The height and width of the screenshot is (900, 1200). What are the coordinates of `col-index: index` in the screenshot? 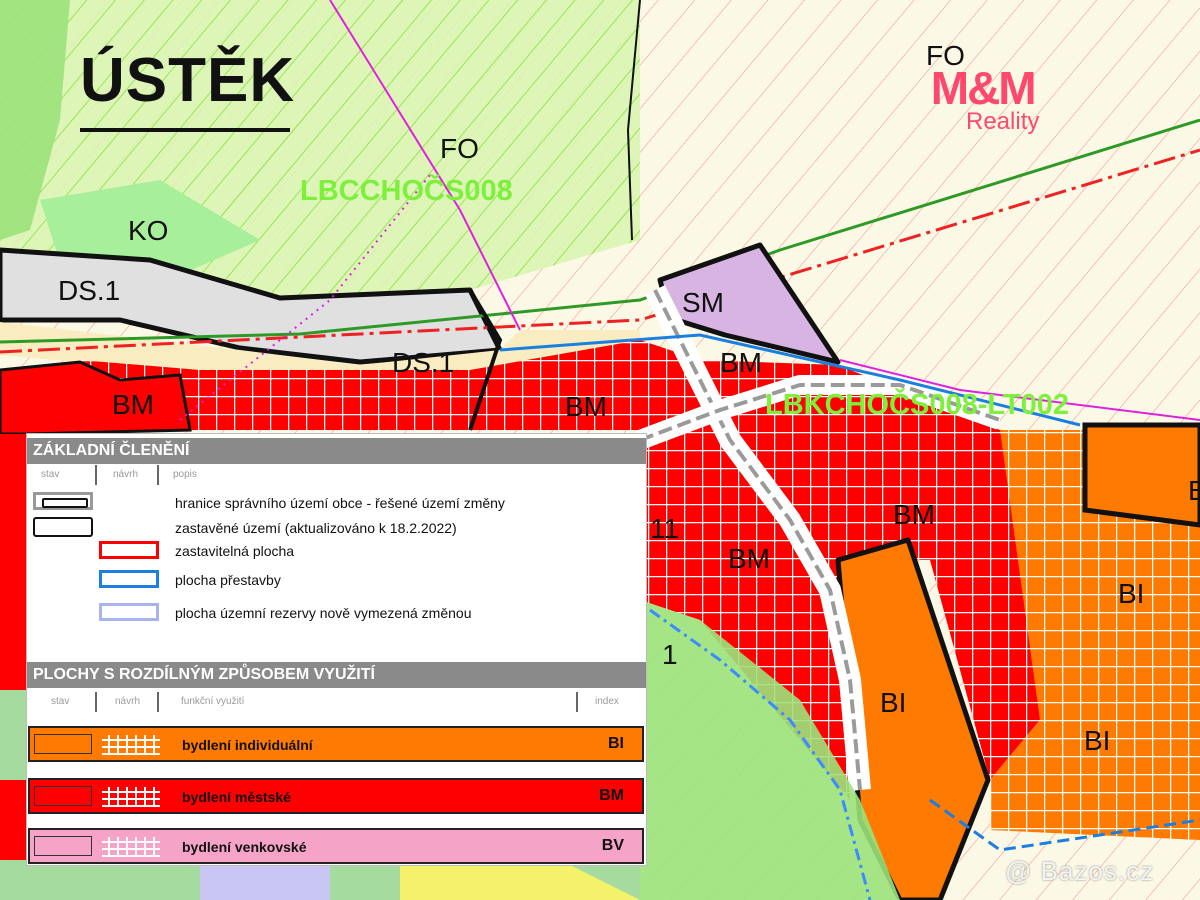 It's located at (607, 701).